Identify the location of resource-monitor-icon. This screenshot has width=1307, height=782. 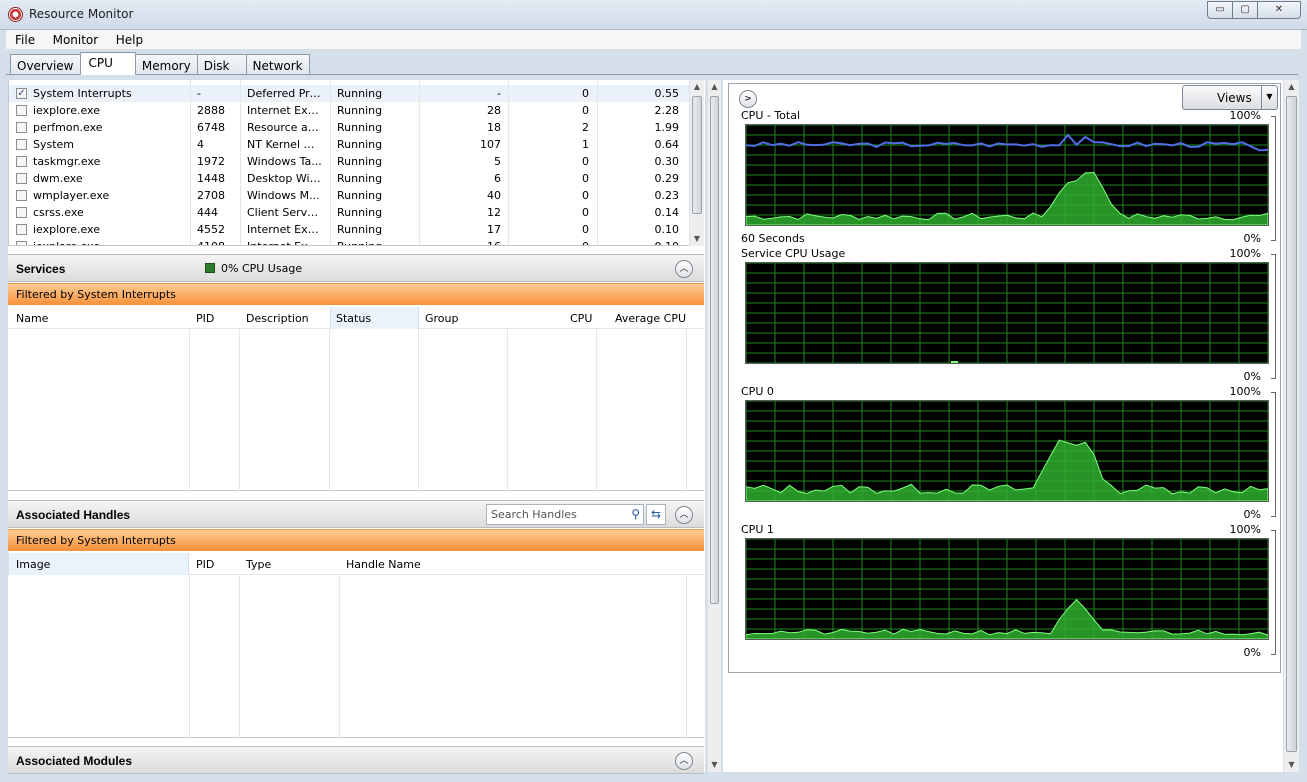
(15, 14).